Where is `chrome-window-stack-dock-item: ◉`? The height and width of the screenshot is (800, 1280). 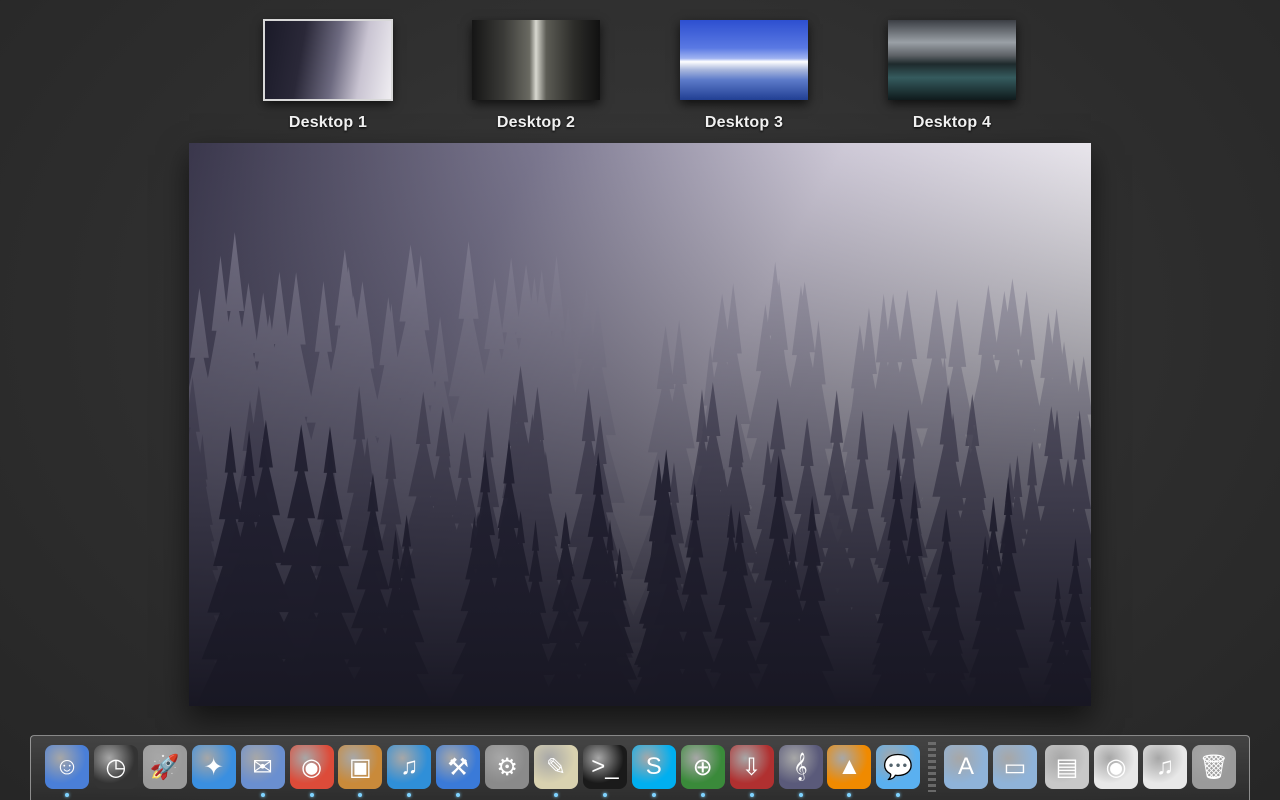 chrome-window-stack-dock-item: ◉ is located at coordinates (1116, 767).